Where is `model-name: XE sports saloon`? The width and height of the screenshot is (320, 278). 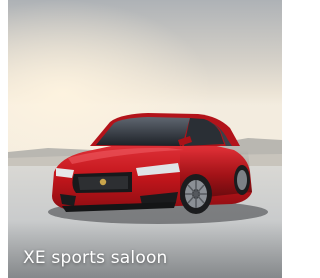 model-name: XE sports saloon is located at coordinates (95, 258).